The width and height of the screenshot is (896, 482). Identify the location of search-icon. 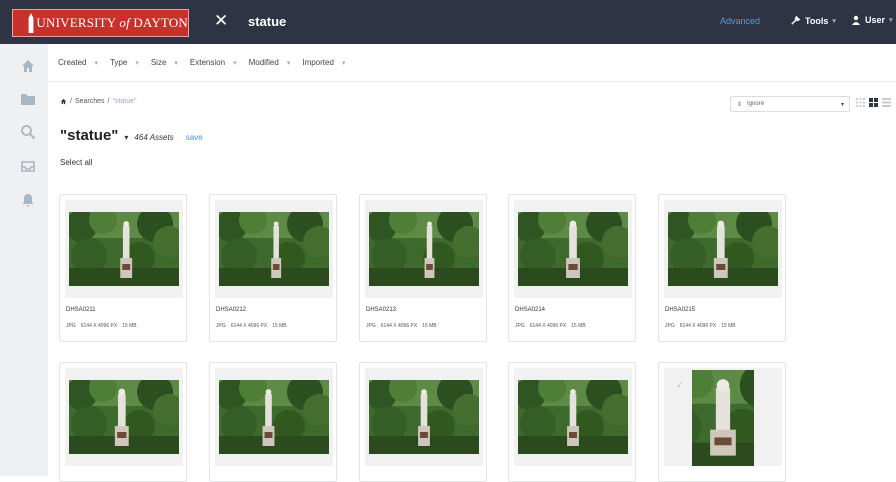
(28, 132).